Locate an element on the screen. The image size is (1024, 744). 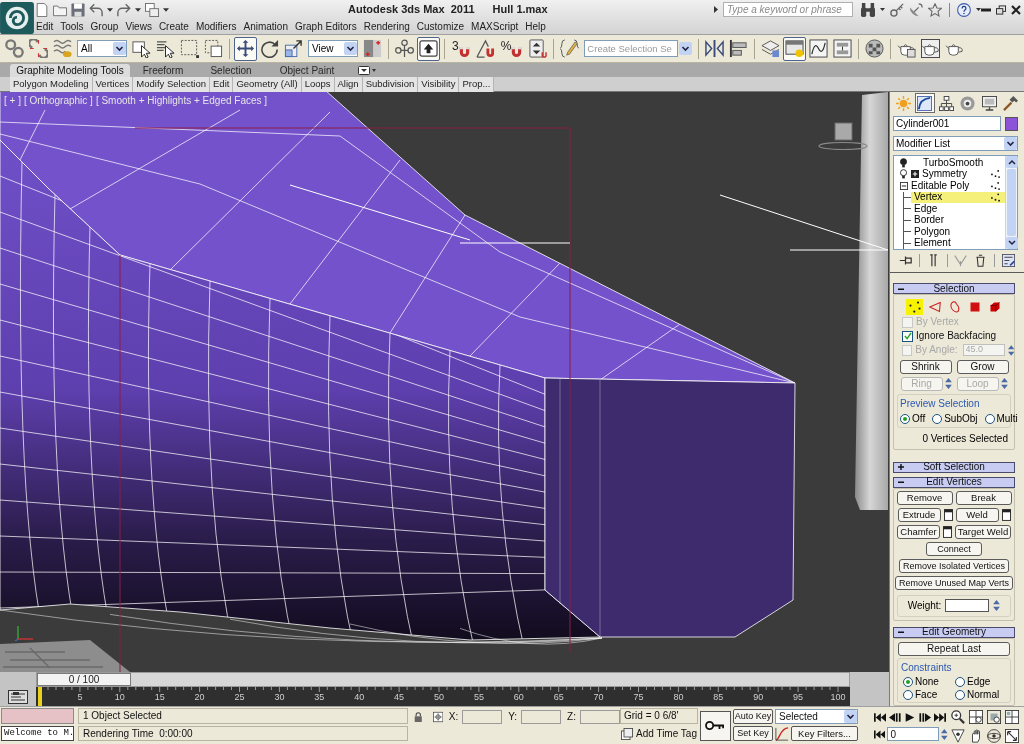
play-icon is located at coordinates (910, 717).